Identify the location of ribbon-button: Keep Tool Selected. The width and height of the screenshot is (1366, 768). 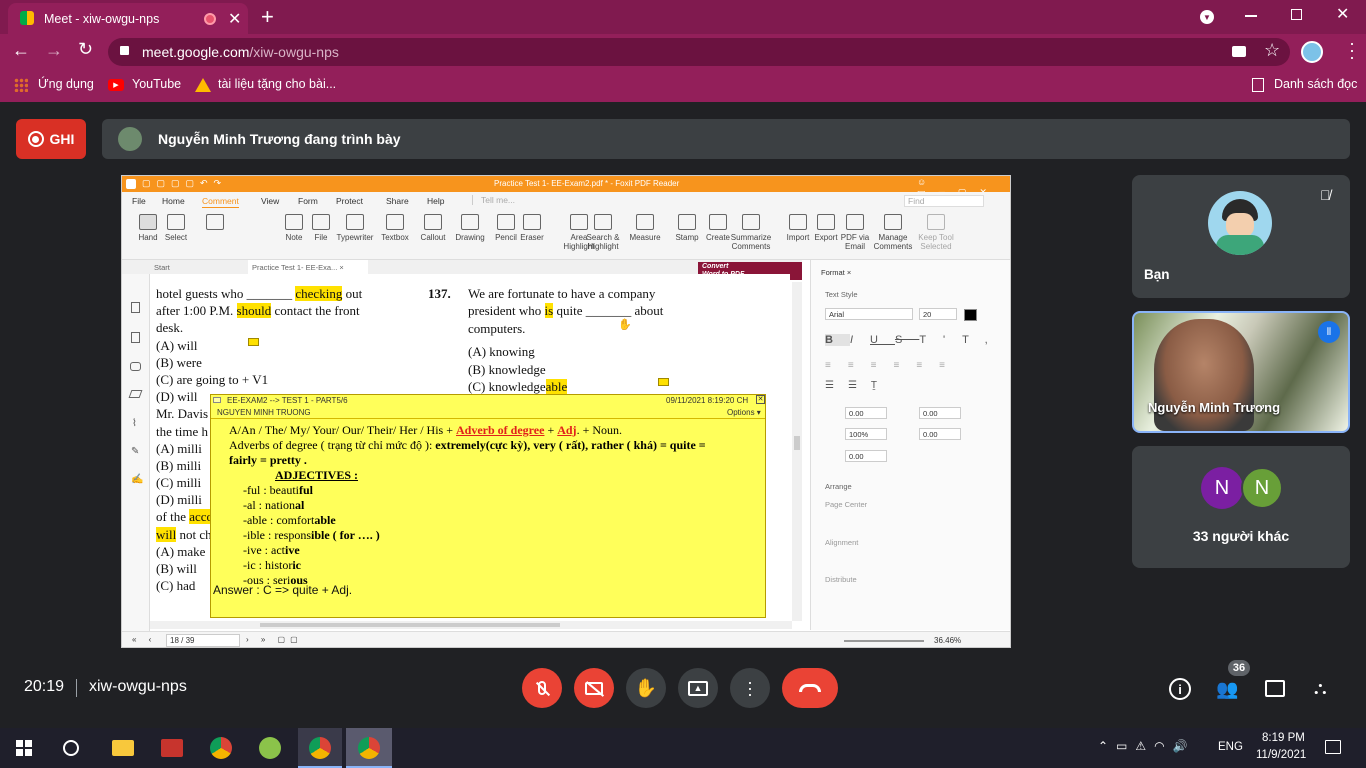
(936, 232).